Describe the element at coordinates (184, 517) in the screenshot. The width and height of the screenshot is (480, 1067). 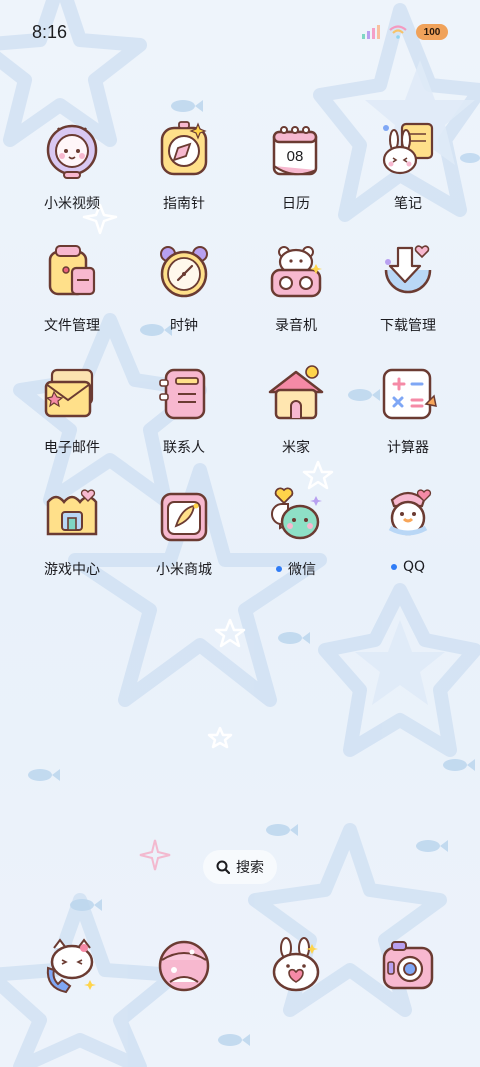
I see `store-bag-icon` at that location.